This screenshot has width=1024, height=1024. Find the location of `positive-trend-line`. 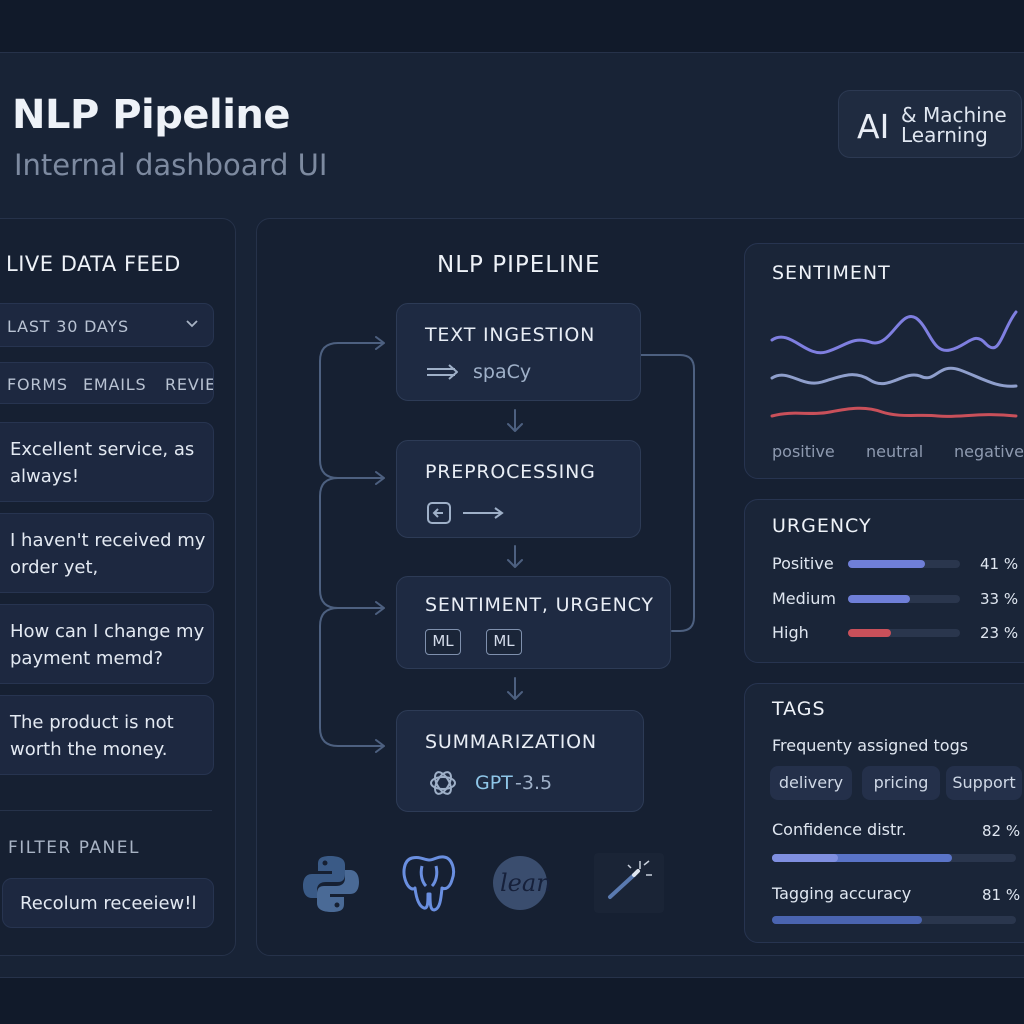

positive-trend-line is located at coordinates (894, 332).